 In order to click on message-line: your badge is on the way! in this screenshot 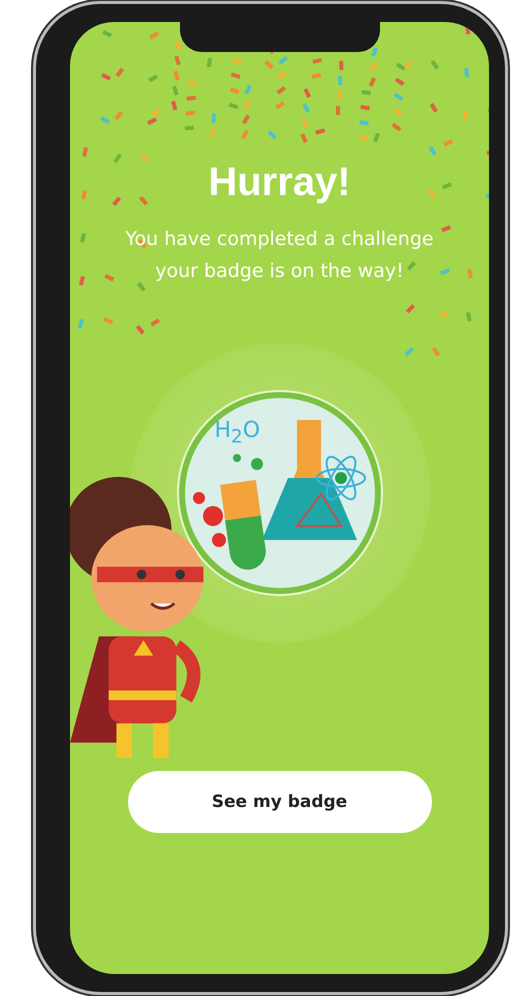, I will do `click(279, 271)`.